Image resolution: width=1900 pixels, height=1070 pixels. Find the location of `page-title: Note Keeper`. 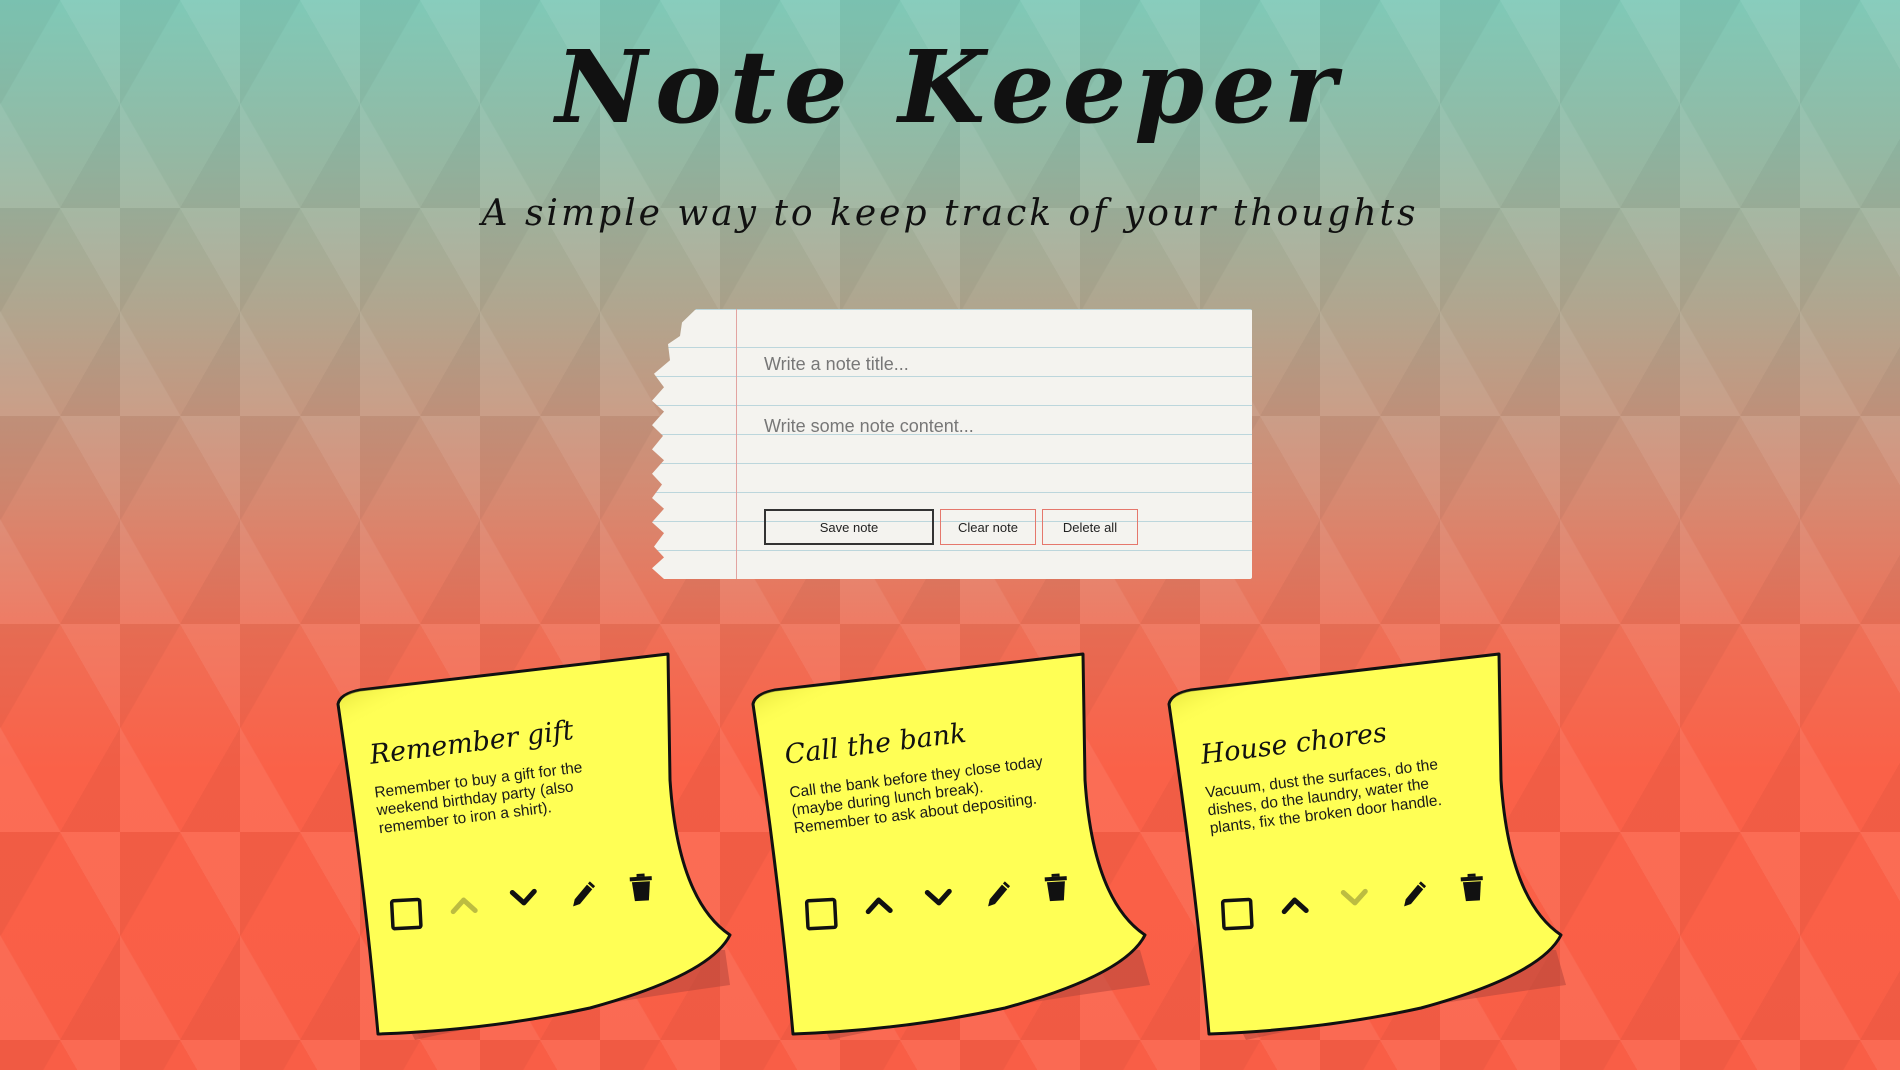

page-title: Note Keeper is located at coordinates (950, 87).